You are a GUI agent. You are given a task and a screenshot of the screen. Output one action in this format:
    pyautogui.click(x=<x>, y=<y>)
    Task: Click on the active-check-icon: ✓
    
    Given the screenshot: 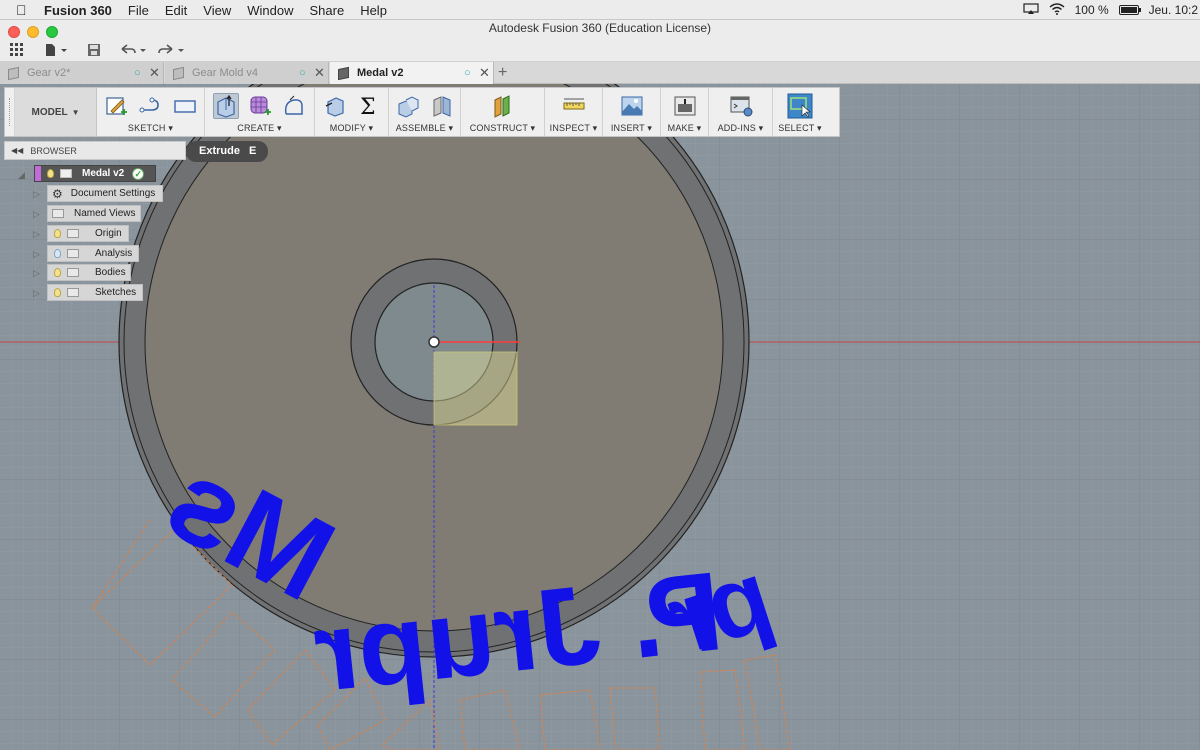 What is the action you would take?
    pyautogui.click(x=138, y=173)
    